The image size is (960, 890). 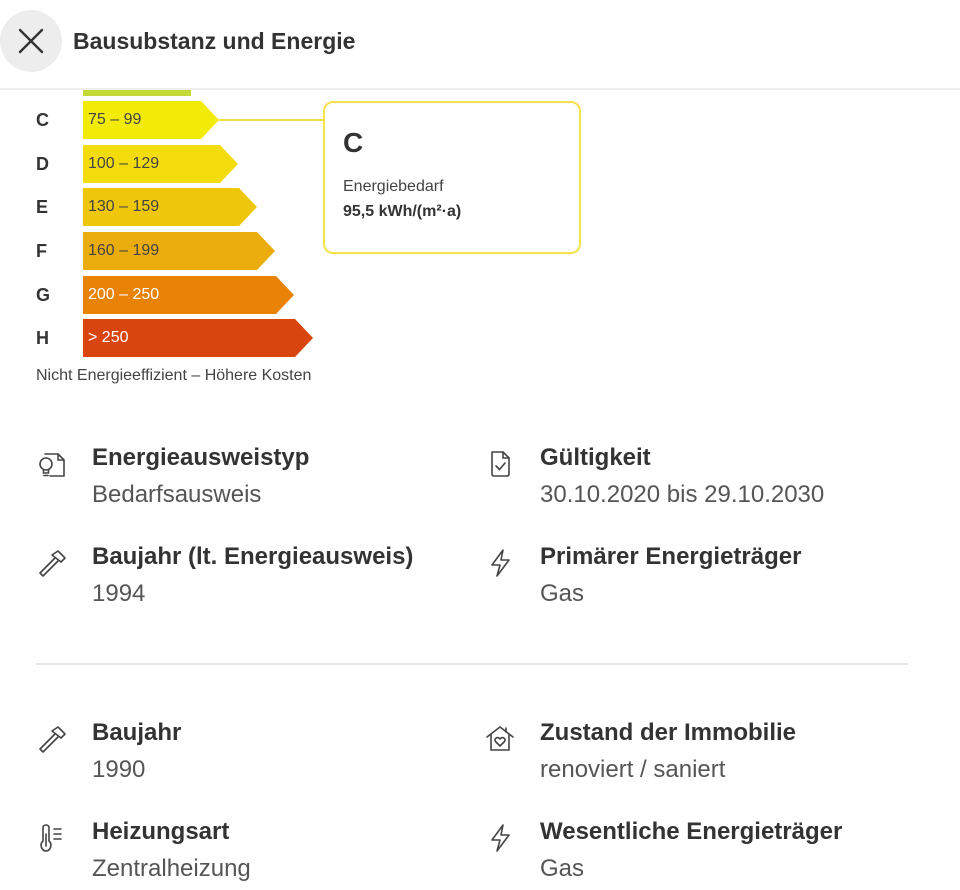 What do you see at coordinates (179, 251) in the screenshot?
I see `rating-bar: 160 – 199` at bounding box center [179, 251].